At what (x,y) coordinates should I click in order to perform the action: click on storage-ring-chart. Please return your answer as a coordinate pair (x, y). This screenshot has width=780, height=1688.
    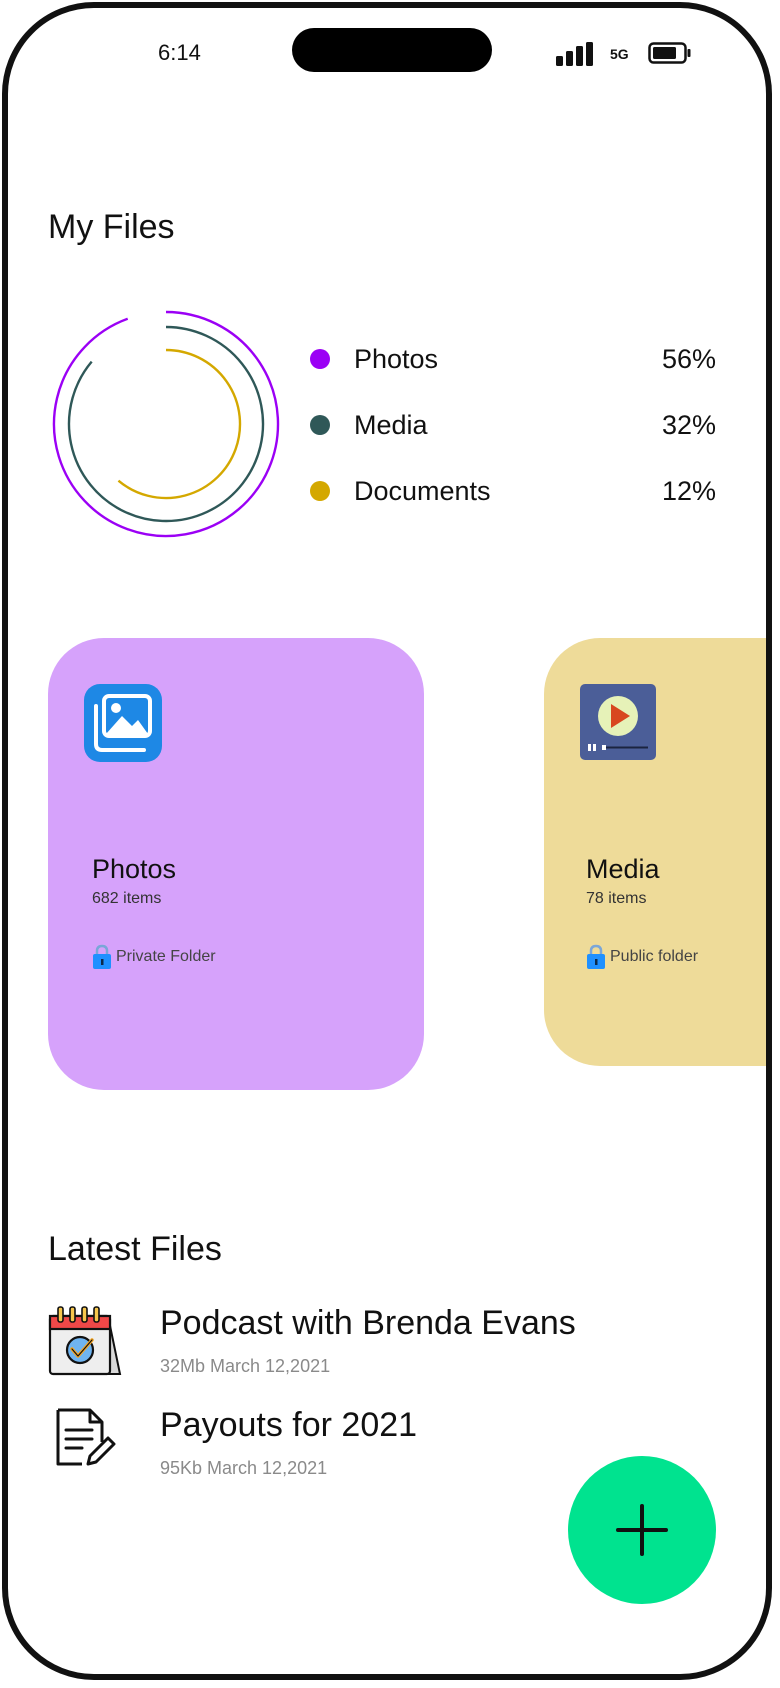
    Looking at the image, I should click on (166, 424).